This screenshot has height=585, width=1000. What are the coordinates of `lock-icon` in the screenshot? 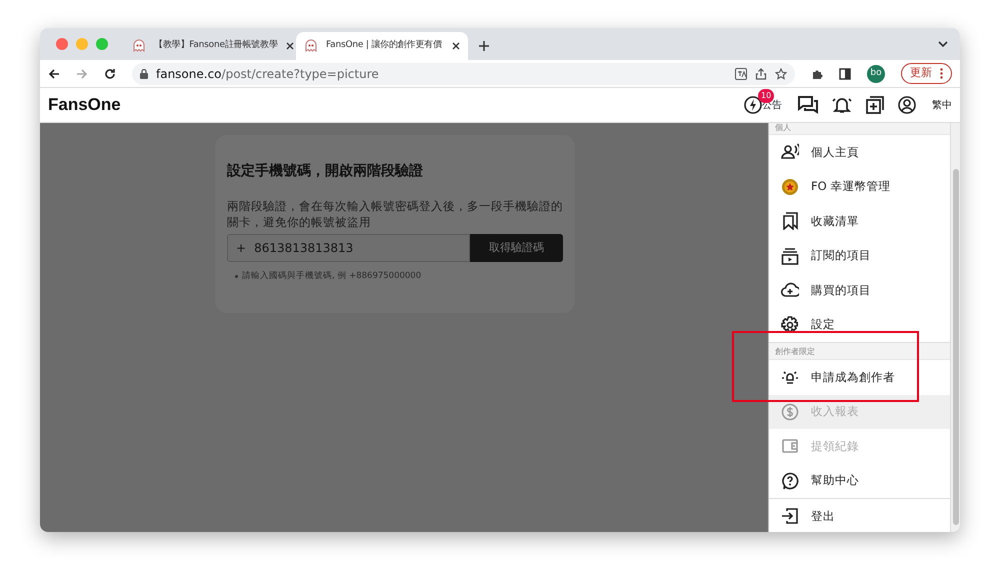 It's located at (144, 73).